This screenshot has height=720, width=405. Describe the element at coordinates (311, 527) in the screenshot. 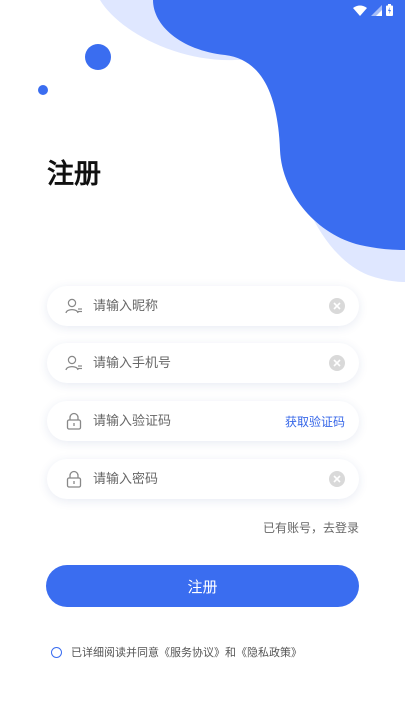

I see `go-login-link: 已有账号，去登录` at that location.